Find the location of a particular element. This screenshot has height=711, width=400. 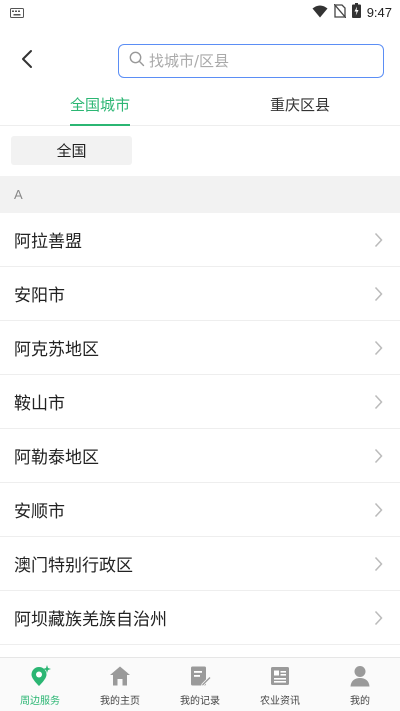

search-icon is located at coordinates (137, 61).